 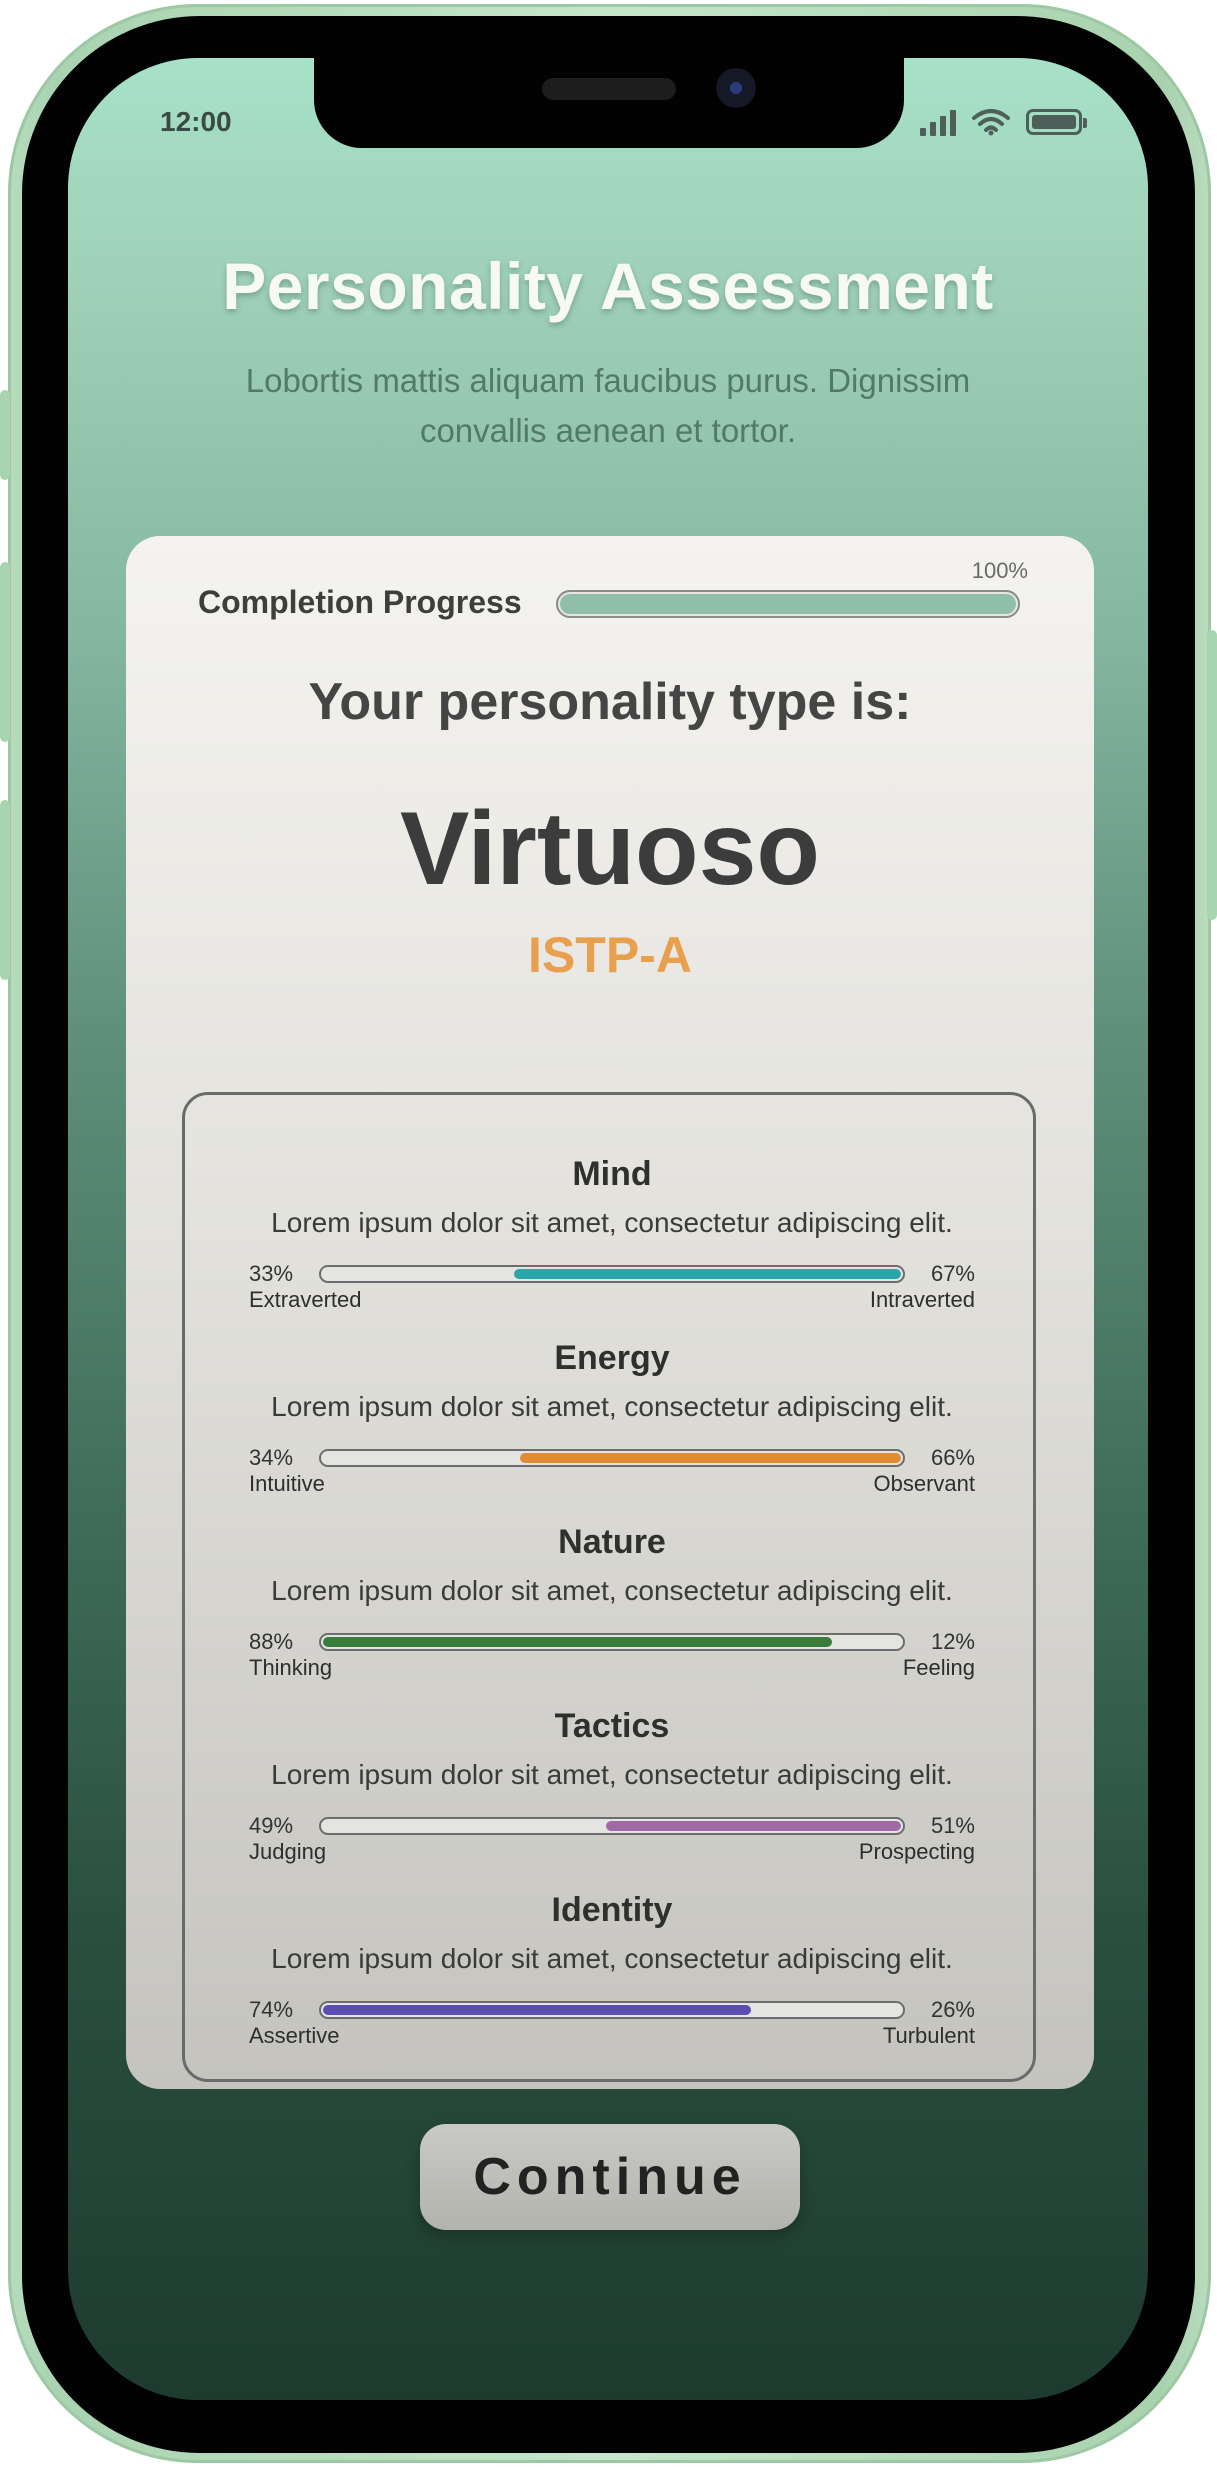 What do you see at coordinates (938, 1667) in the screenshot?
I see `trait-right-label: Feeling` at bounding box center [938, 1667].